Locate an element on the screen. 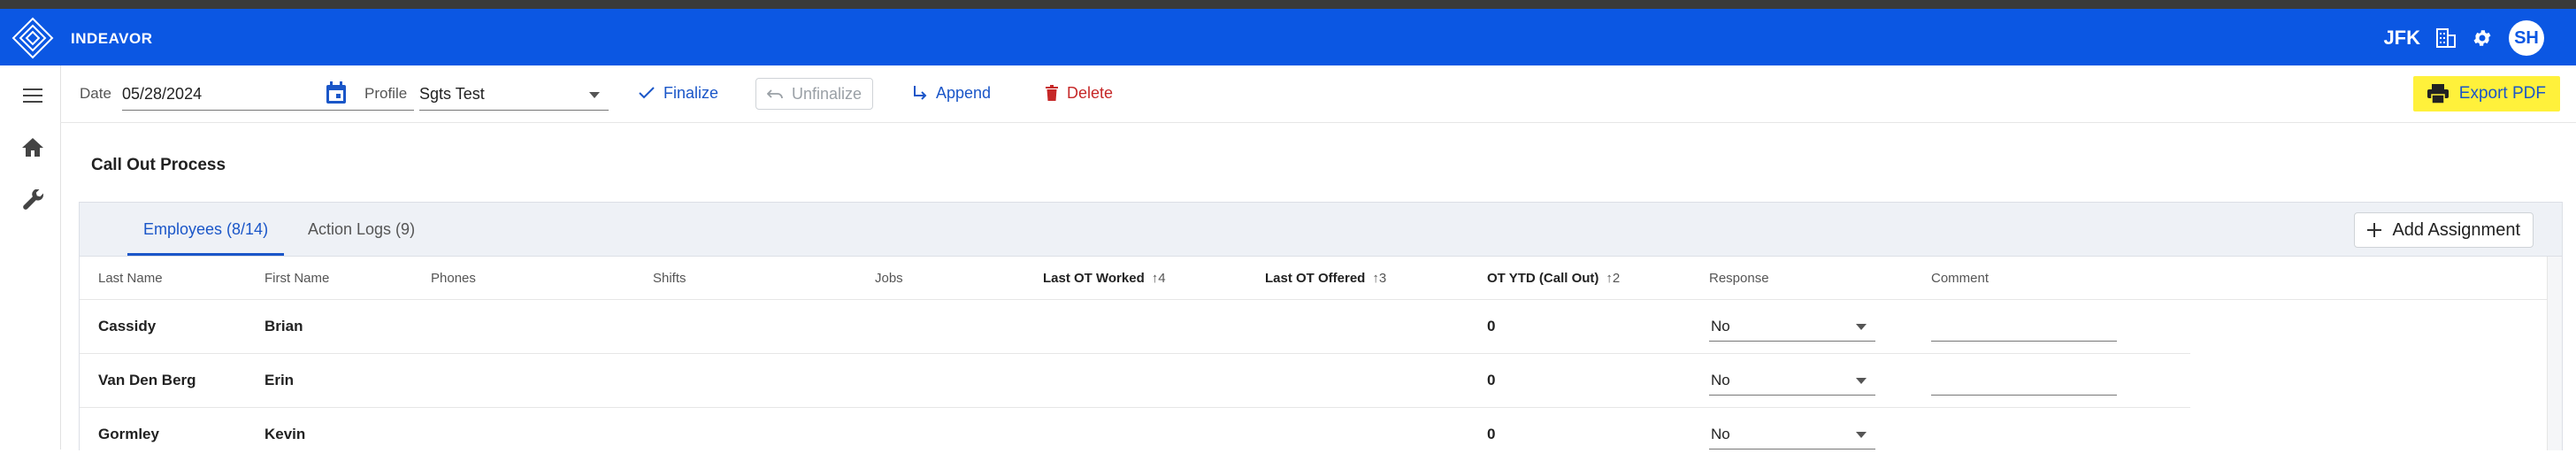  export-pdf-label: Export PDF is located at coordinates (2502, 93).